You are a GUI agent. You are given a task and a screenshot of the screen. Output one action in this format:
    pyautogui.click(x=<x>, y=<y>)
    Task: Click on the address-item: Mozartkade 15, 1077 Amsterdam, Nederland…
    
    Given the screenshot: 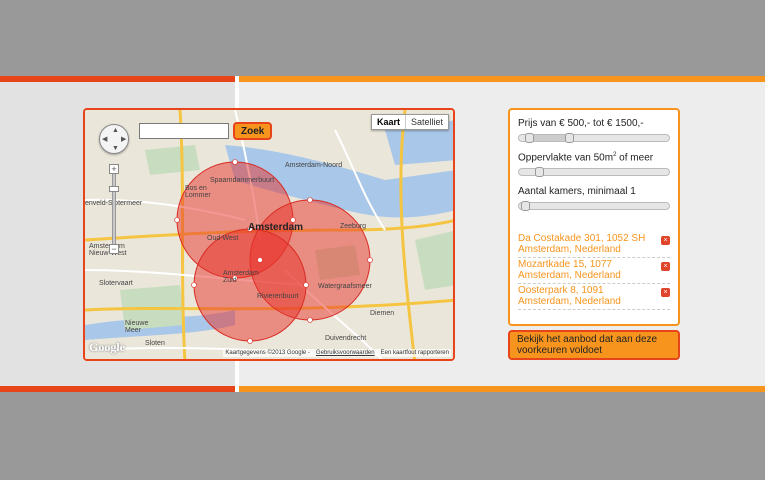 What is the action you would take?
    pyautogui.click(x=594, y=271)
    